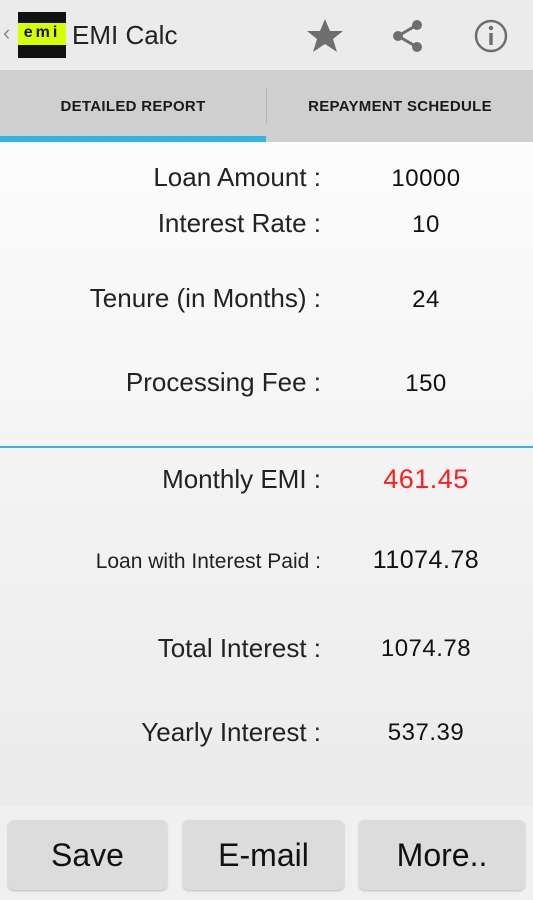  I want to click on star-icon, so click(325, 36).